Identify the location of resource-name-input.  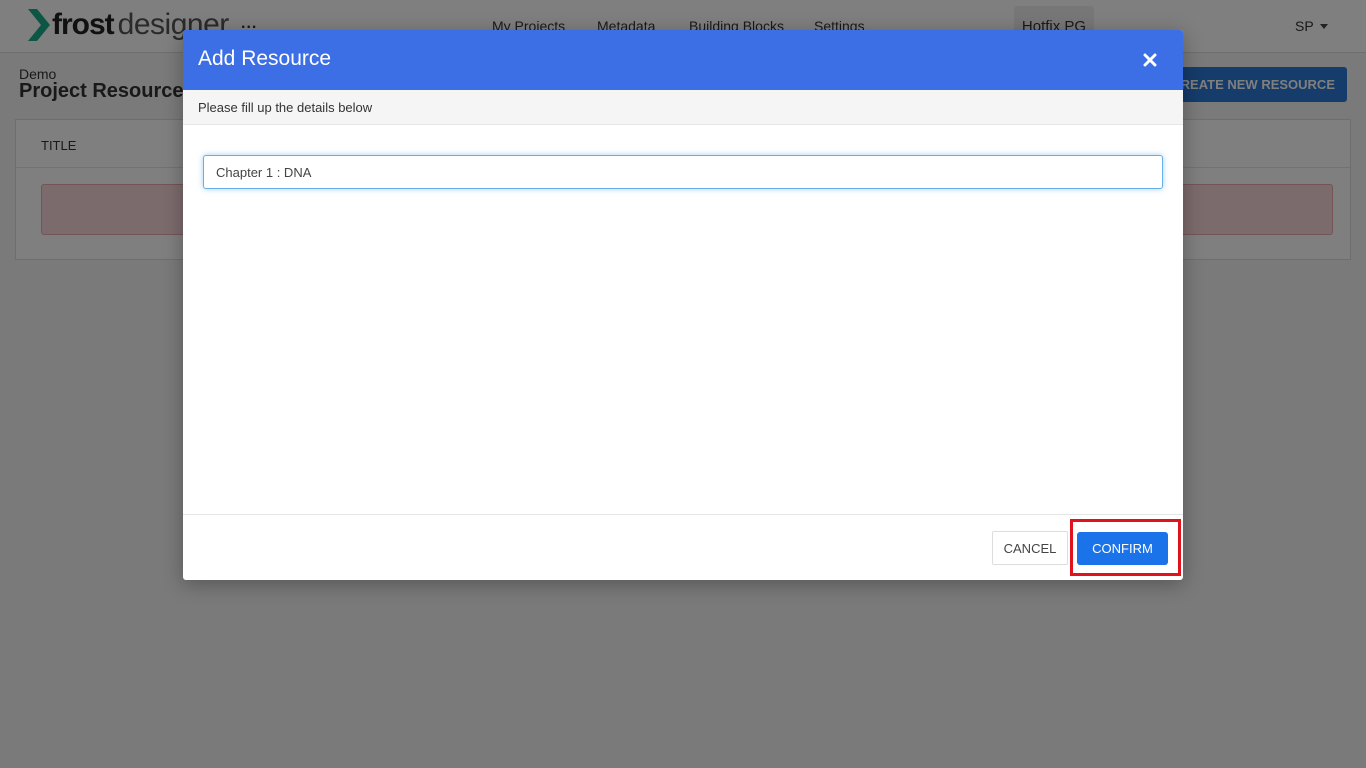
(683, 172).